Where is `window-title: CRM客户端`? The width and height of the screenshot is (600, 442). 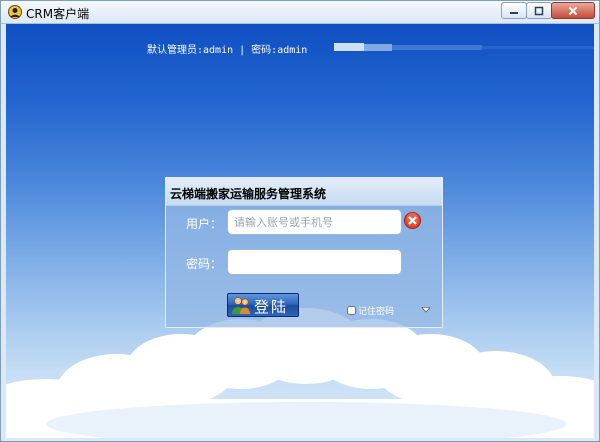 window-title: CRM客户端 is located at coordinates (58, 14).